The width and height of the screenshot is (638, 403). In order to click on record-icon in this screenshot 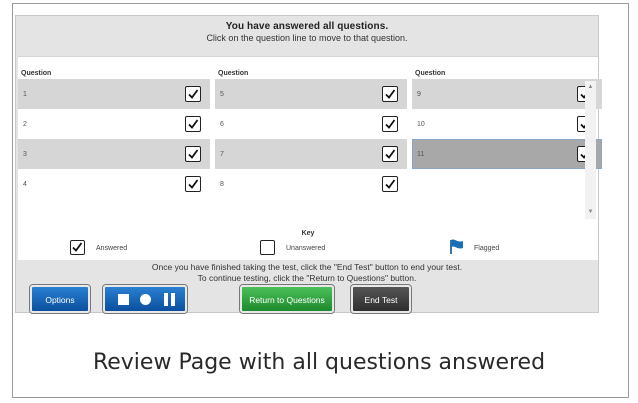, I will do `click(145, 299)`.